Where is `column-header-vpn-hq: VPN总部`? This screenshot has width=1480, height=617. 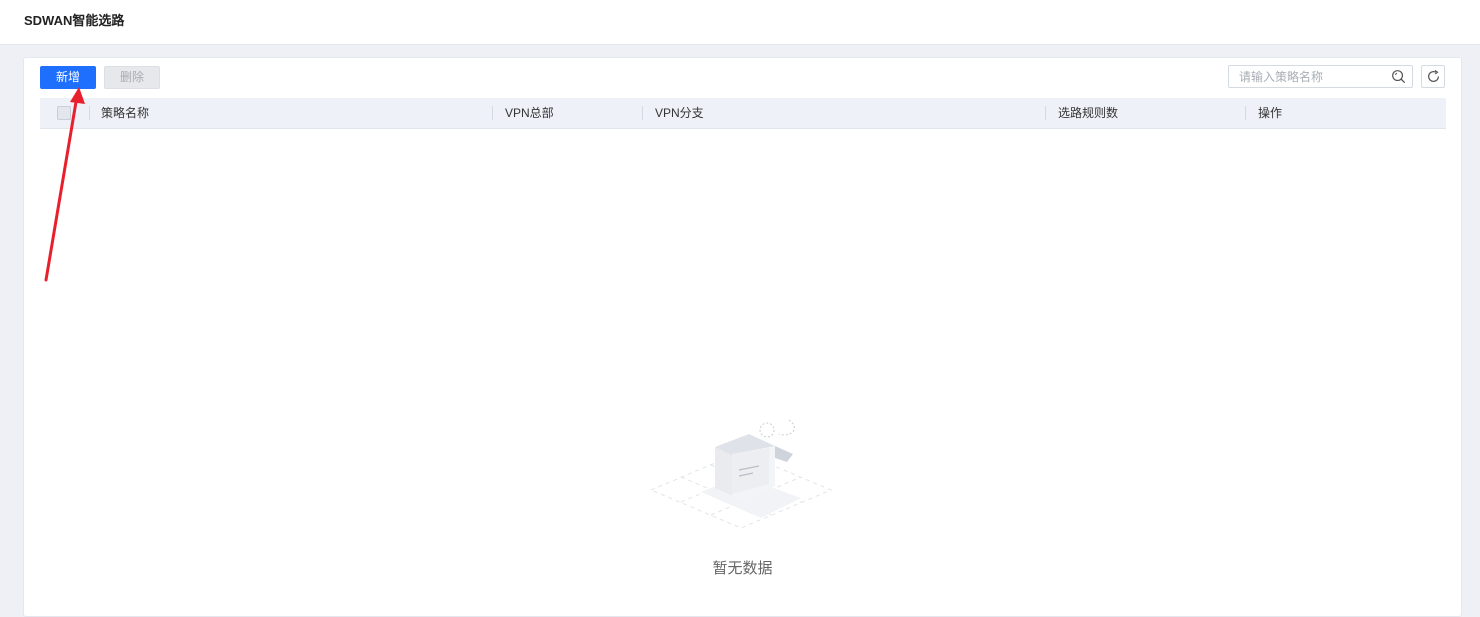 column-header-vpn-hq: VPN总部 is located at coordinates (529, 113).